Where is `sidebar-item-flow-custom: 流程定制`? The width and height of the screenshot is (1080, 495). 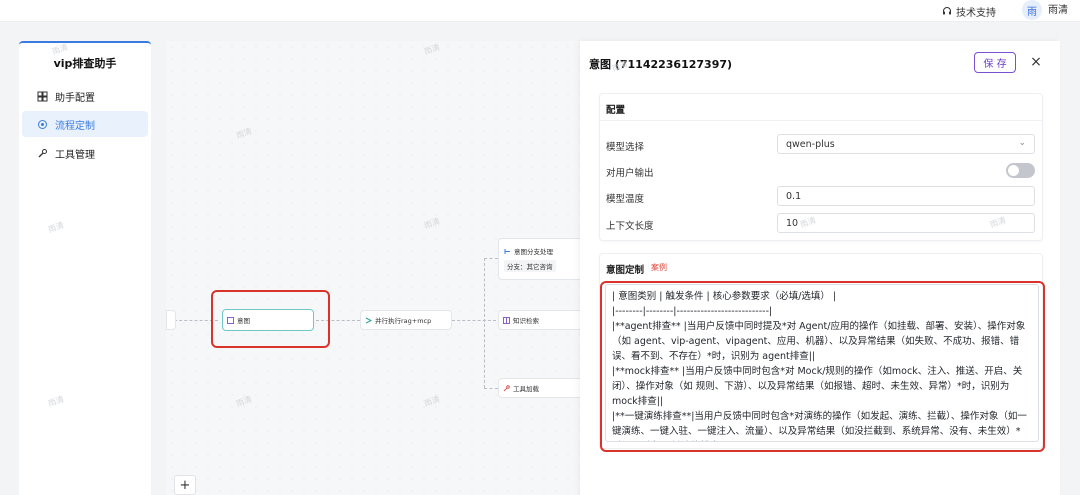 sidebar-item-flow-custom: 流程定制 is located at coordinates (85, 124).